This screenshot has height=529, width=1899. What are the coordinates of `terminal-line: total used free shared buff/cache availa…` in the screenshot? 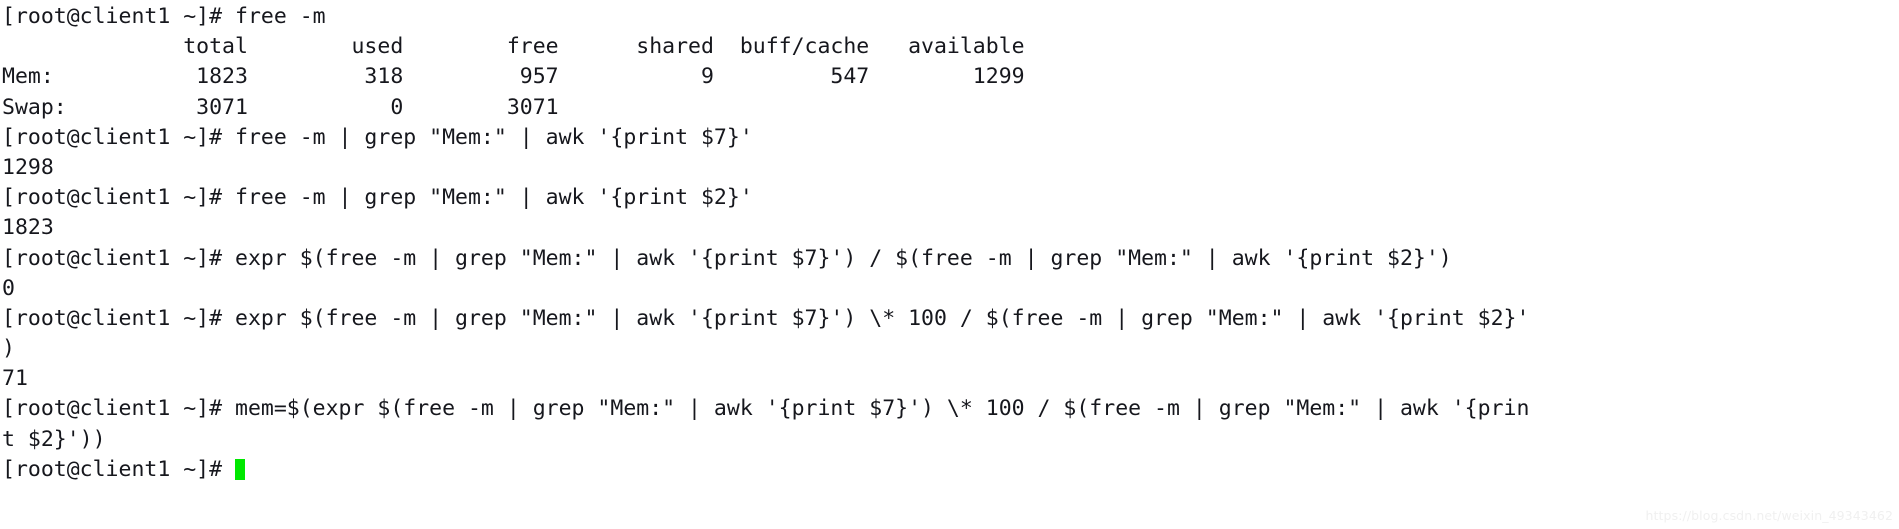 It's located at (513, 47).